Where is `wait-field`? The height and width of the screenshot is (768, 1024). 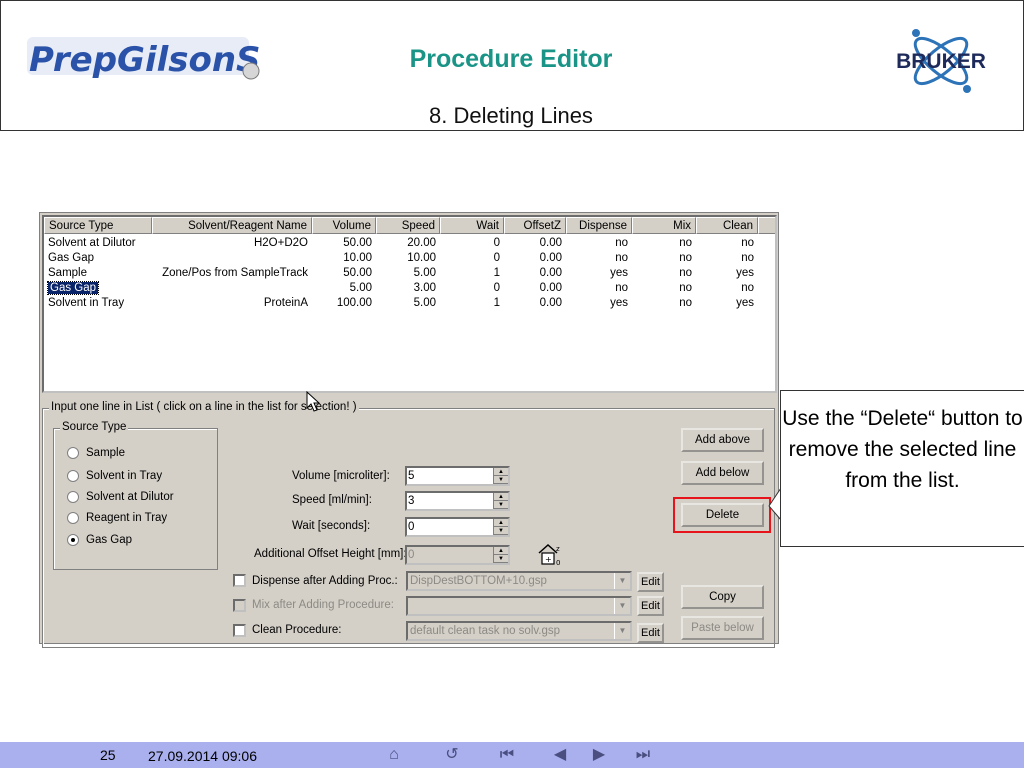
wait-field is located at coordinates (450, 527).